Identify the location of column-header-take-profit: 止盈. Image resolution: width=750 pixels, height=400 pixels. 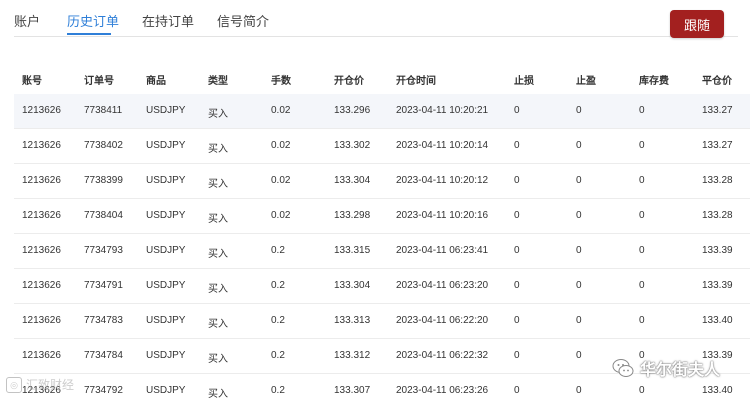
(586, 81).